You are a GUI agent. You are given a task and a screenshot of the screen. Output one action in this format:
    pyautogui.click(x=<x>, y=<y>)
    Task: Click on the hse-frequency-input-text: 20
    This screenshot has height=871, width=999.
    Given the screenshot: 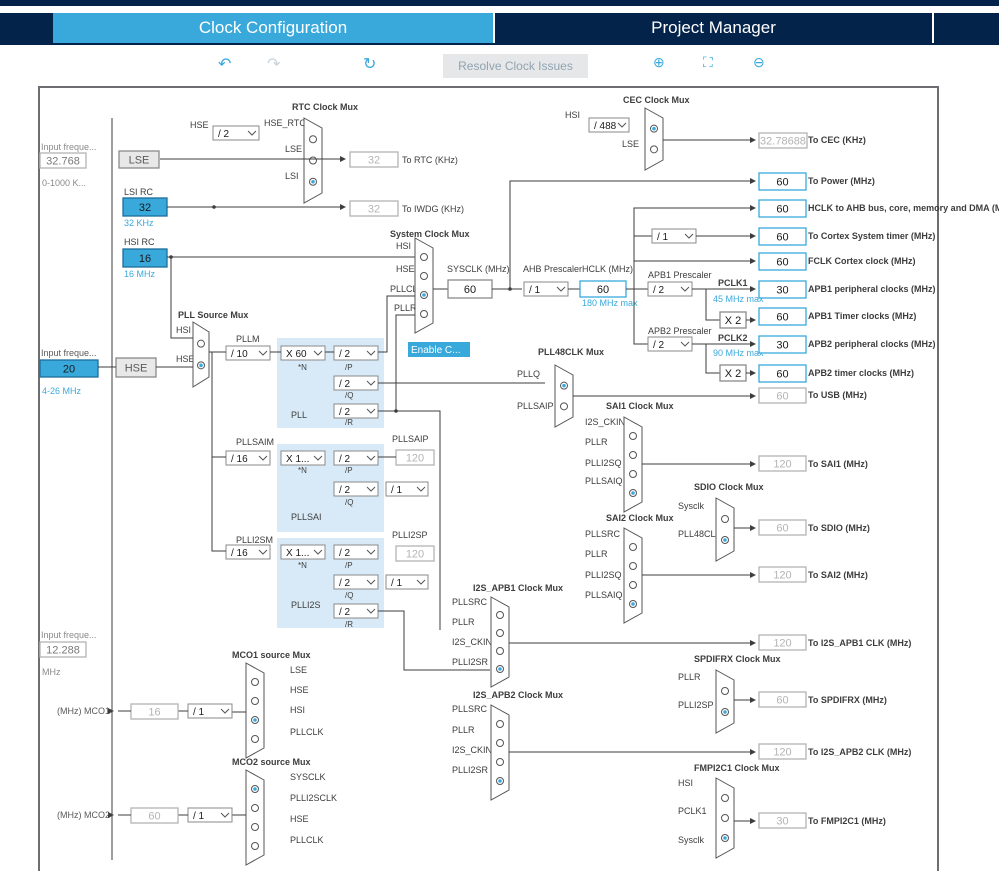 What is the action you would take?
    pyautogui.click(x=69, y=370)
    